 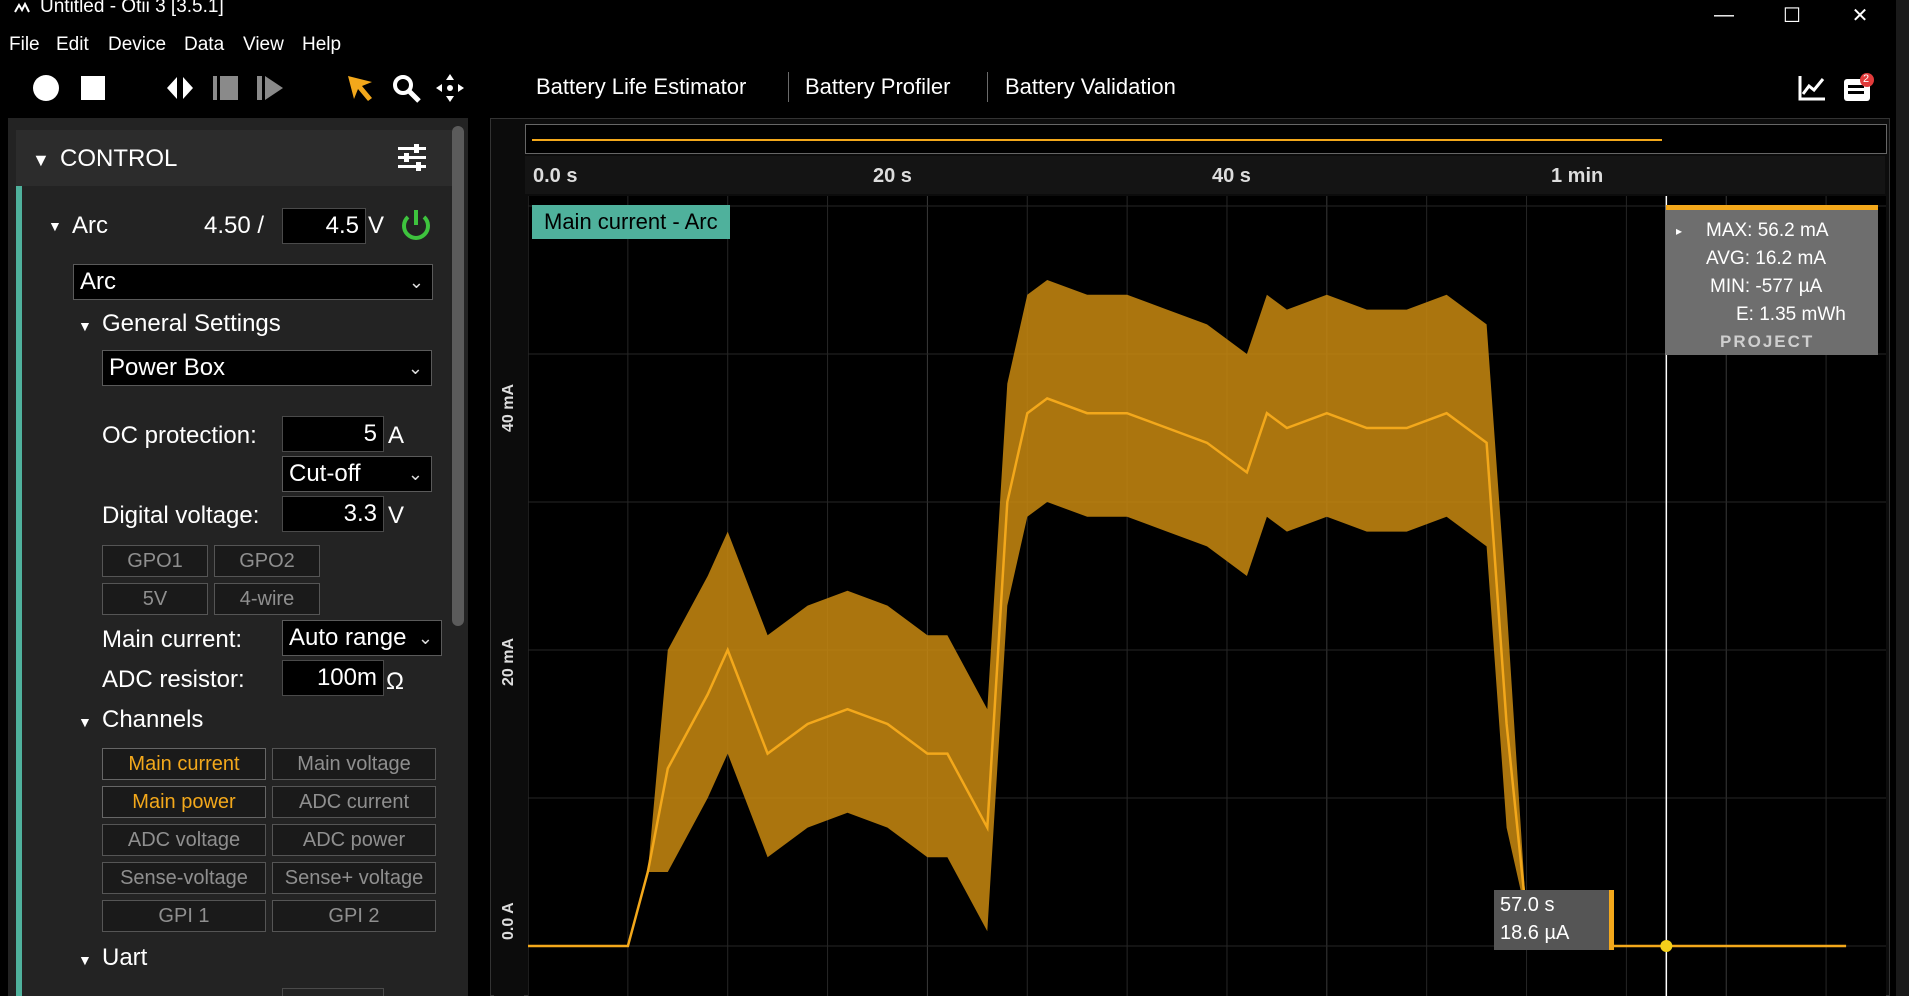 What do you see at coordinates (406, 88) in the screenshot?
I see `zoom-icon` at bounding box center [406, 88].